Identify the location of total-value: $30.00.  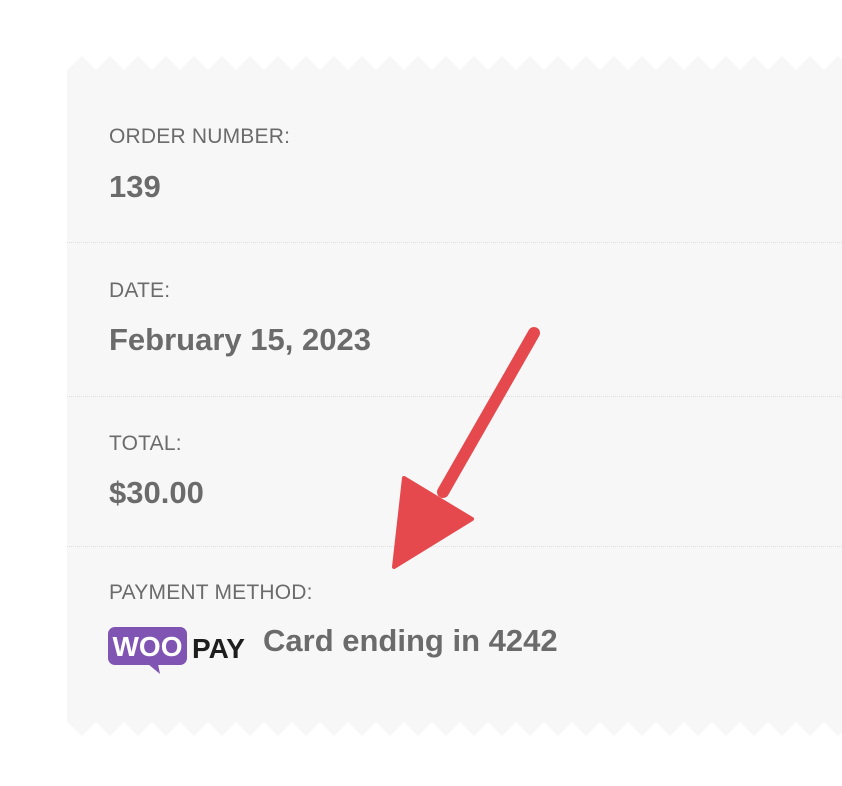
(156, 492).